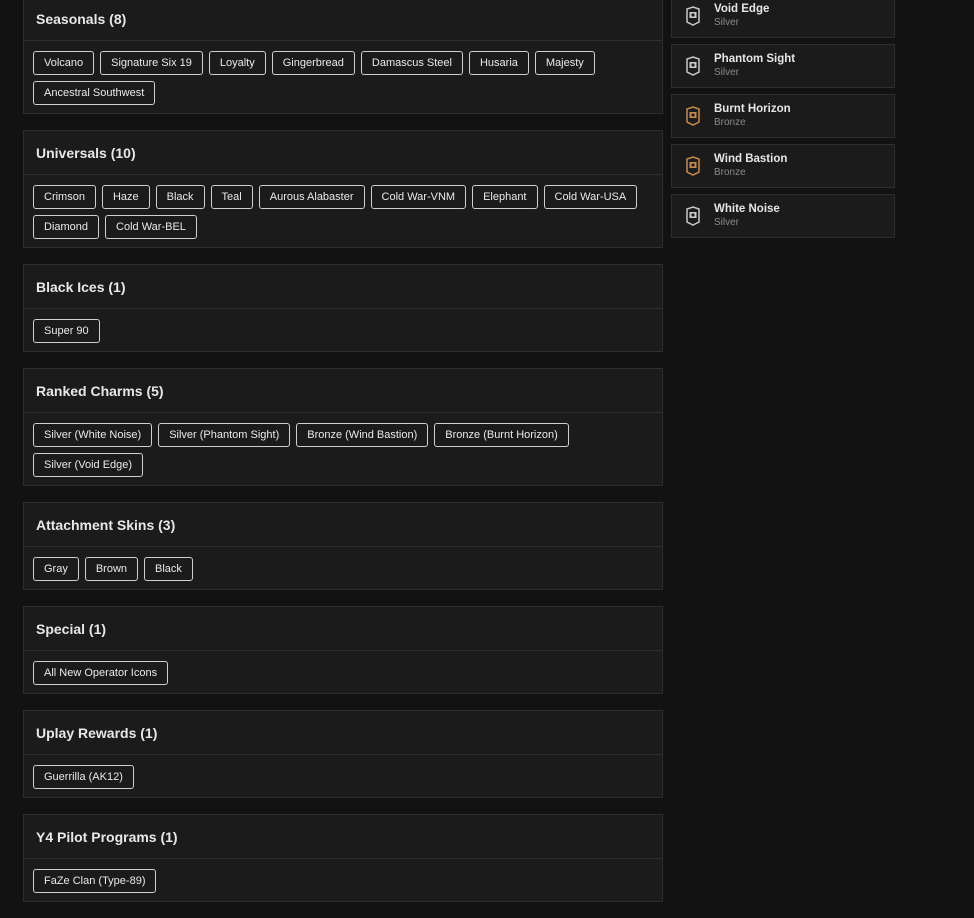 The height and width of the screenshot is (918, 974). What do you see at coordinates (66, 227) in the screenshot?
I see `tag-item: Diamond` at bounding box center [66, 227].